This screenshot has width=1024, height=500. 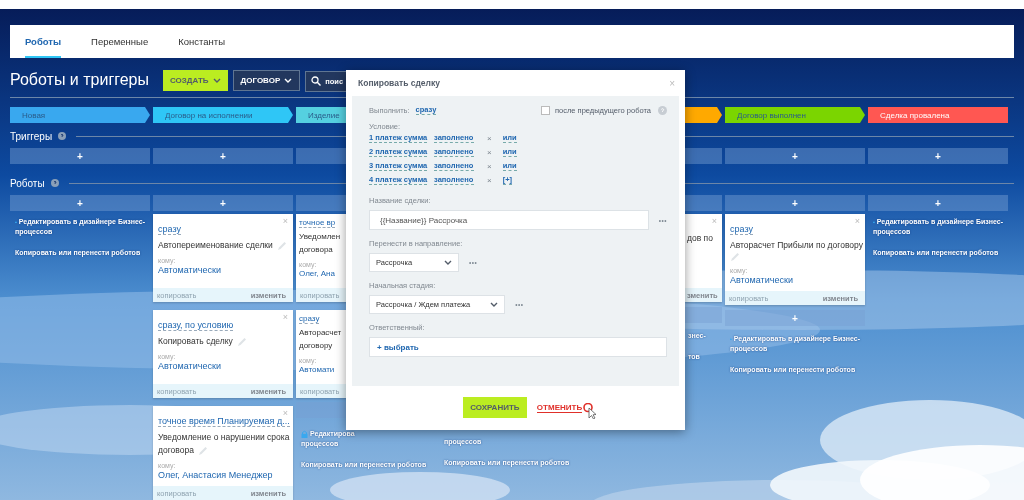 What do you see at coordinates (196, 325) in the screenshot?
I see `timing-link: сразу, по условию` at bounding box center [196, 325].